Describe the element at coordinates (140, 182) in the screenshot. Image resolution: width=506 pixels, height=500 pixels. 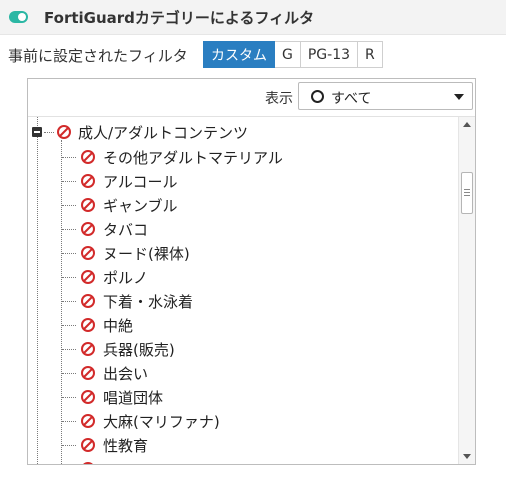
I see `tree-child-label: アルコール` at that location.